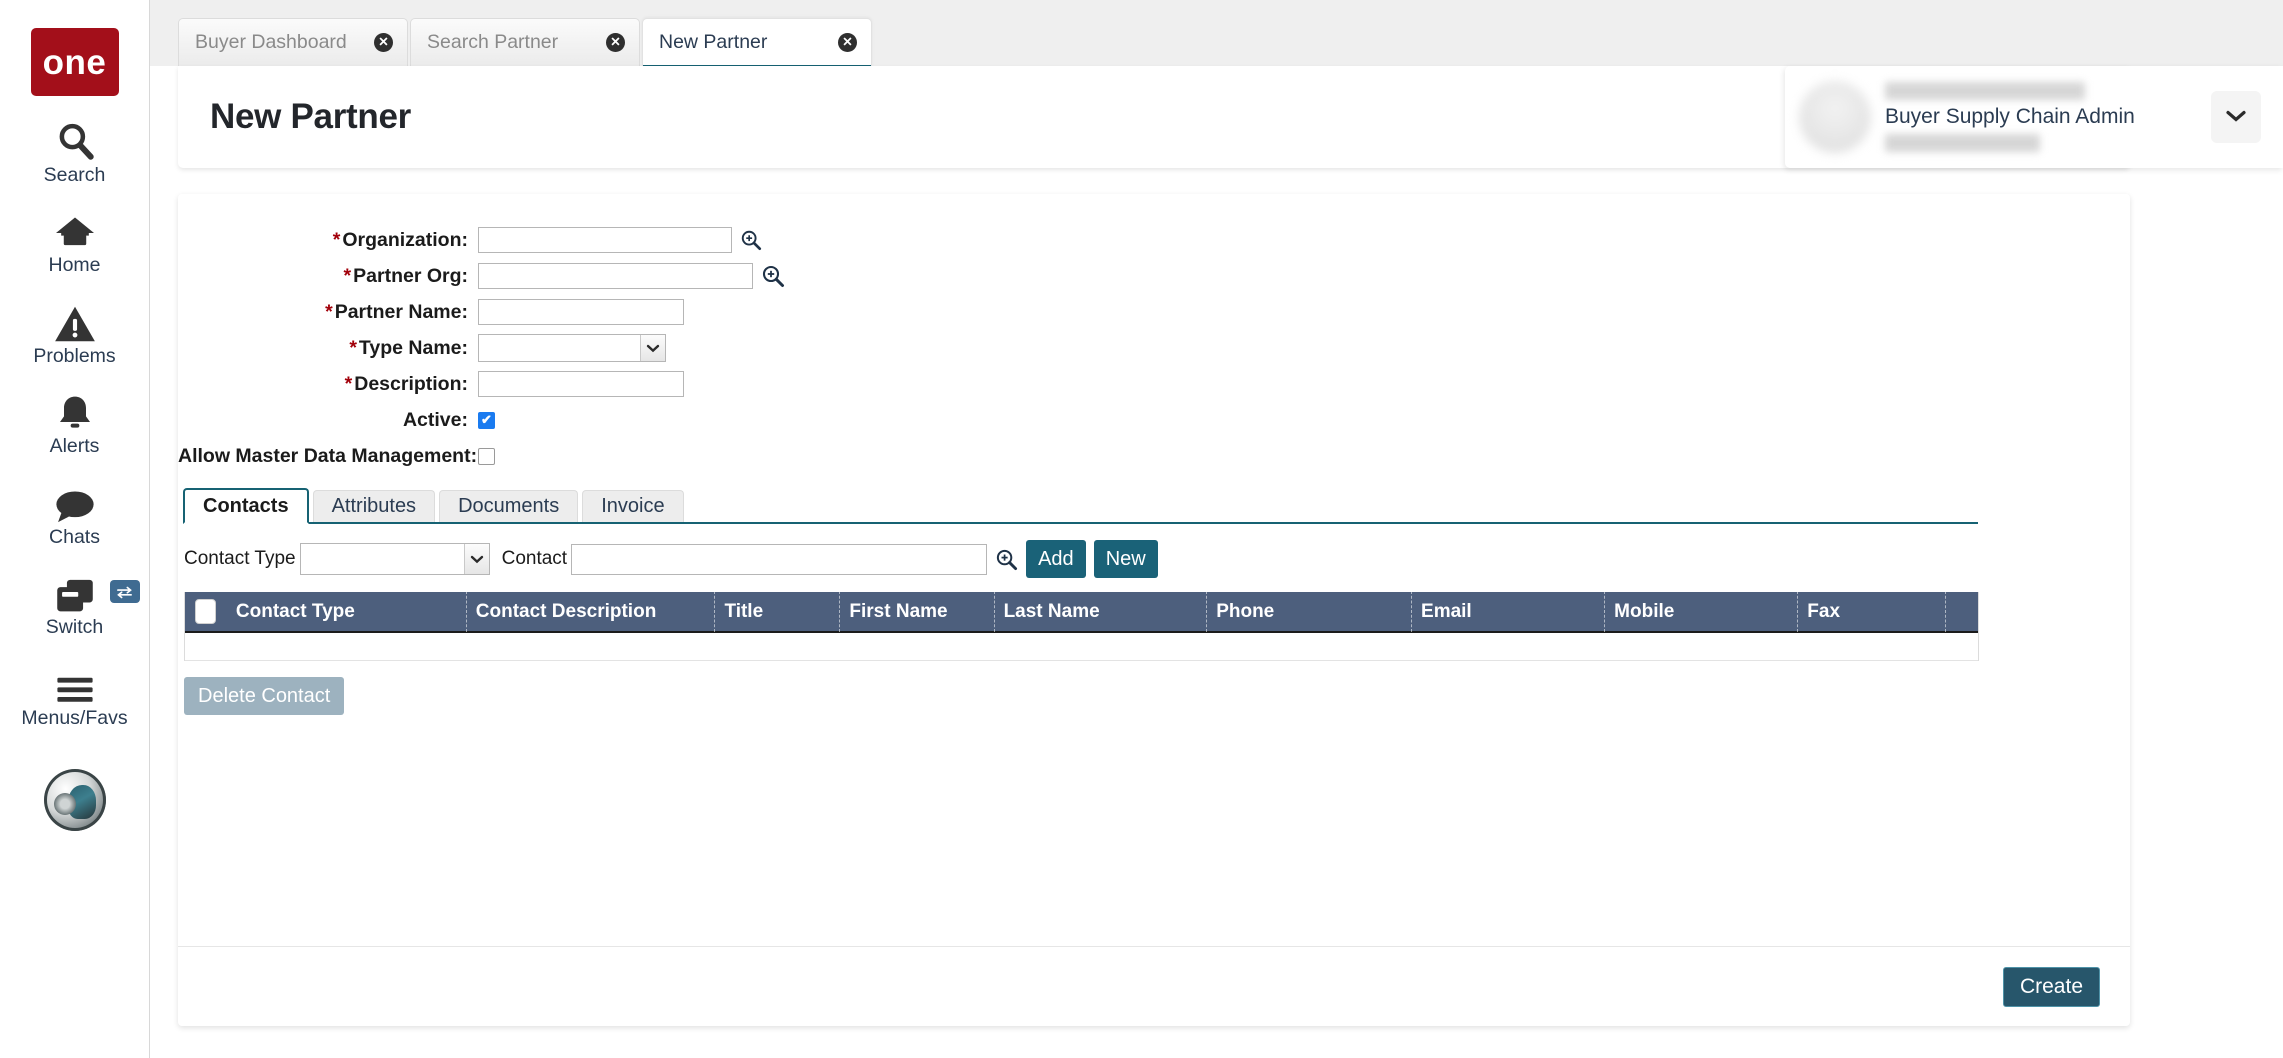 The height and width of the screenshot is (1058, 2283). What do you see at coordinates (74, 536) in the screenshot?
I see `sidebar-item-label: Chats` at bounding box center [74, 536].